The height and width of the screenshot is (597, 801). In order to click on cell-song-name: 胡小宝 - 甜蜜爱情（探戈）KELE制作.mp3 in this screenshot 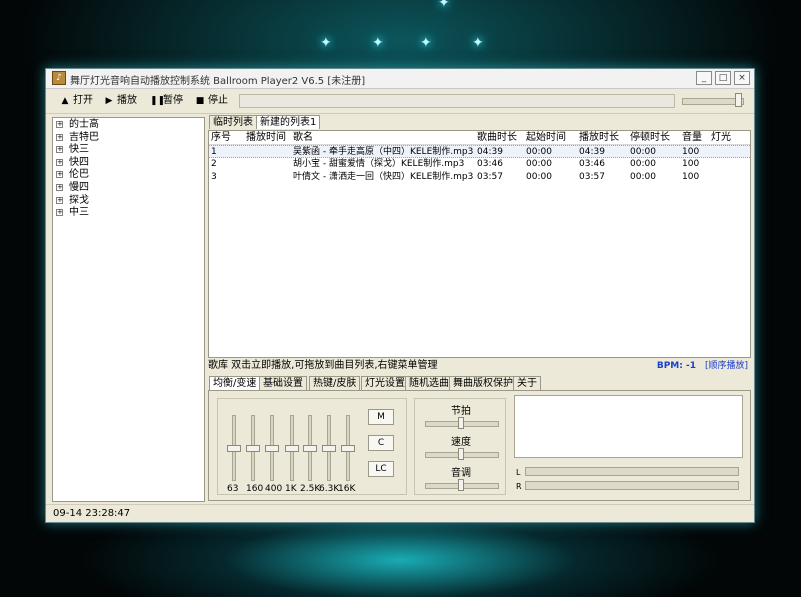, I will do `click(379, 164)`.